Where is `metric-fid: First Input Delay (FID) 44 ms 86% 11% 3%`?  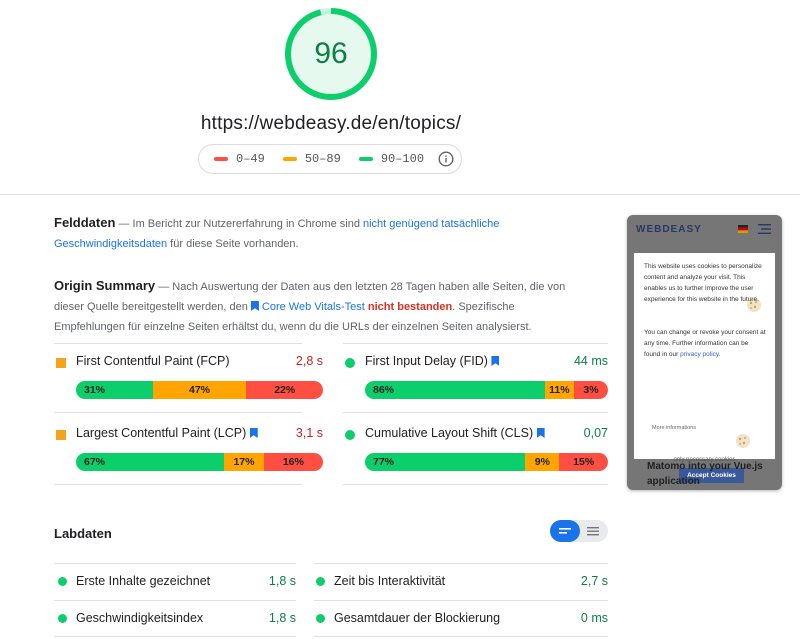
metric-fid: First Input Delay (FID) 44 ms 86% 11% 3% is located at coordinates (476, 377).